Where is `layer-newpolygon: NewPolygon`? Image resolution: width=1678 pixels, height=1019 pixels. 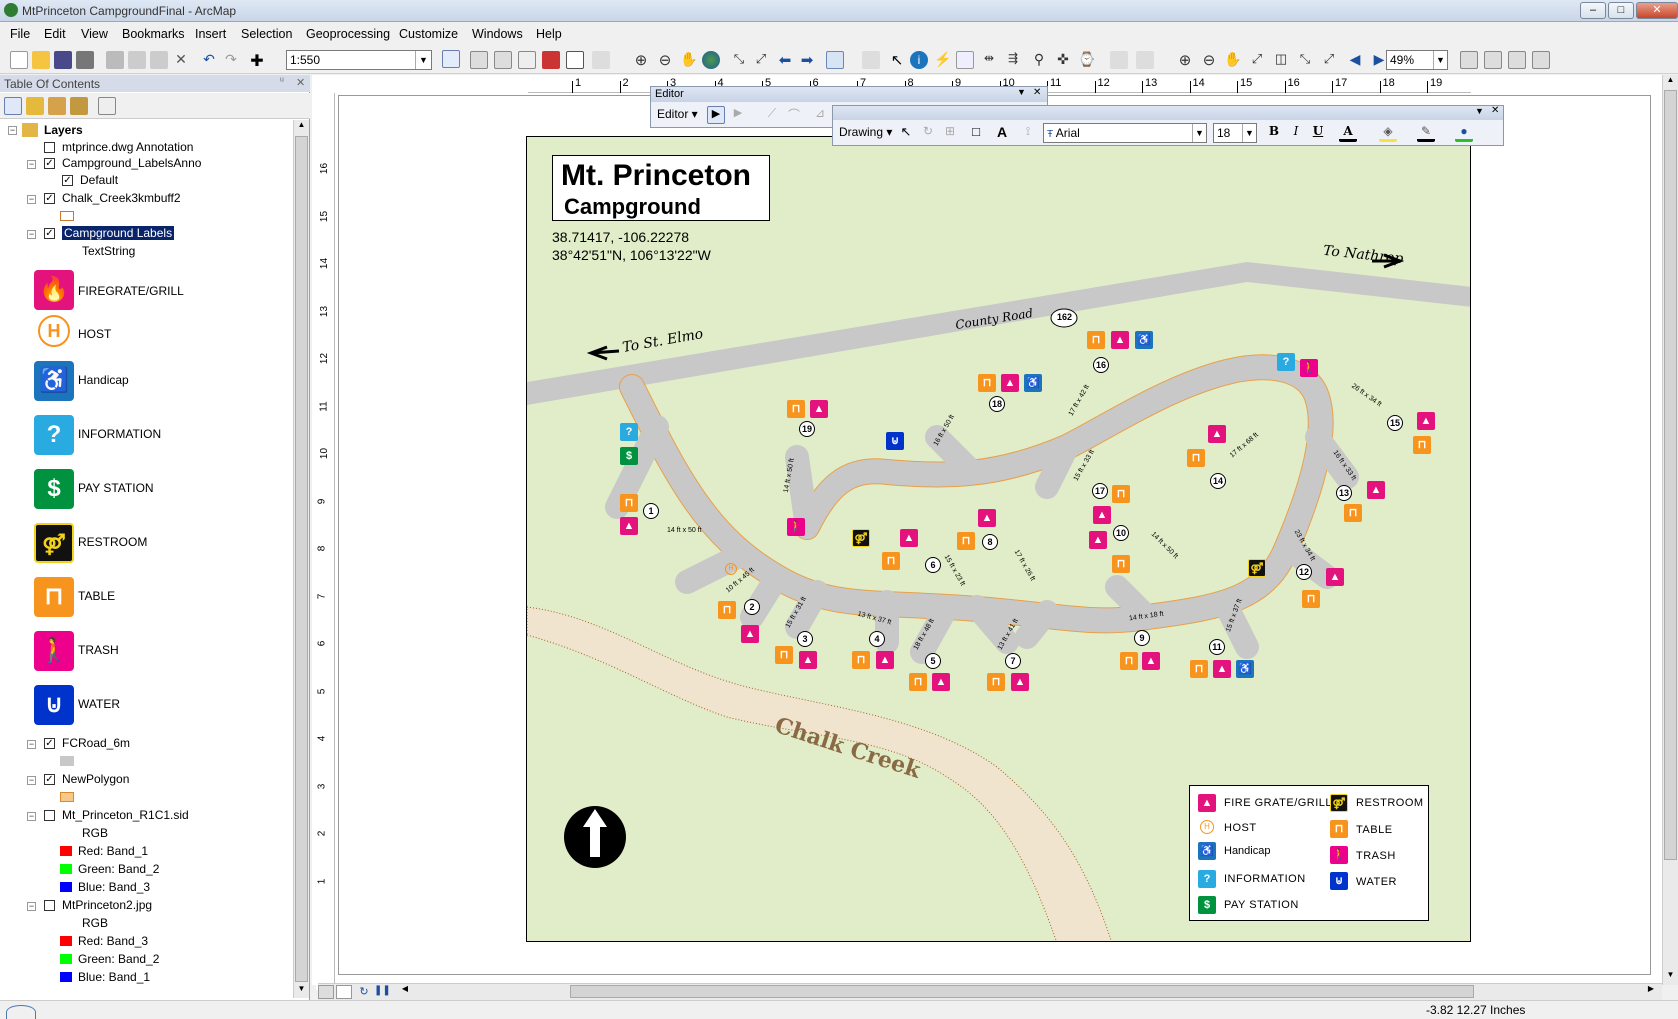 layer-newpolygon: NewPolygon is located at coordinates (95, 779).